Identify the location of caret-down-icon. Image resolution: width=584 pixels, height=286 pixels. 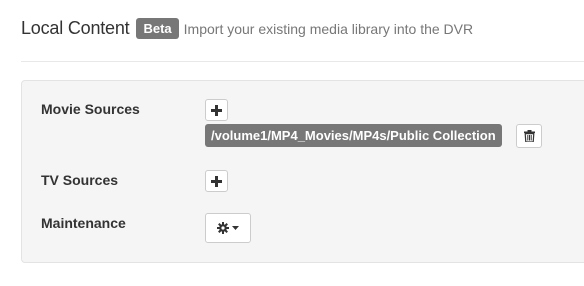
(235, 228).